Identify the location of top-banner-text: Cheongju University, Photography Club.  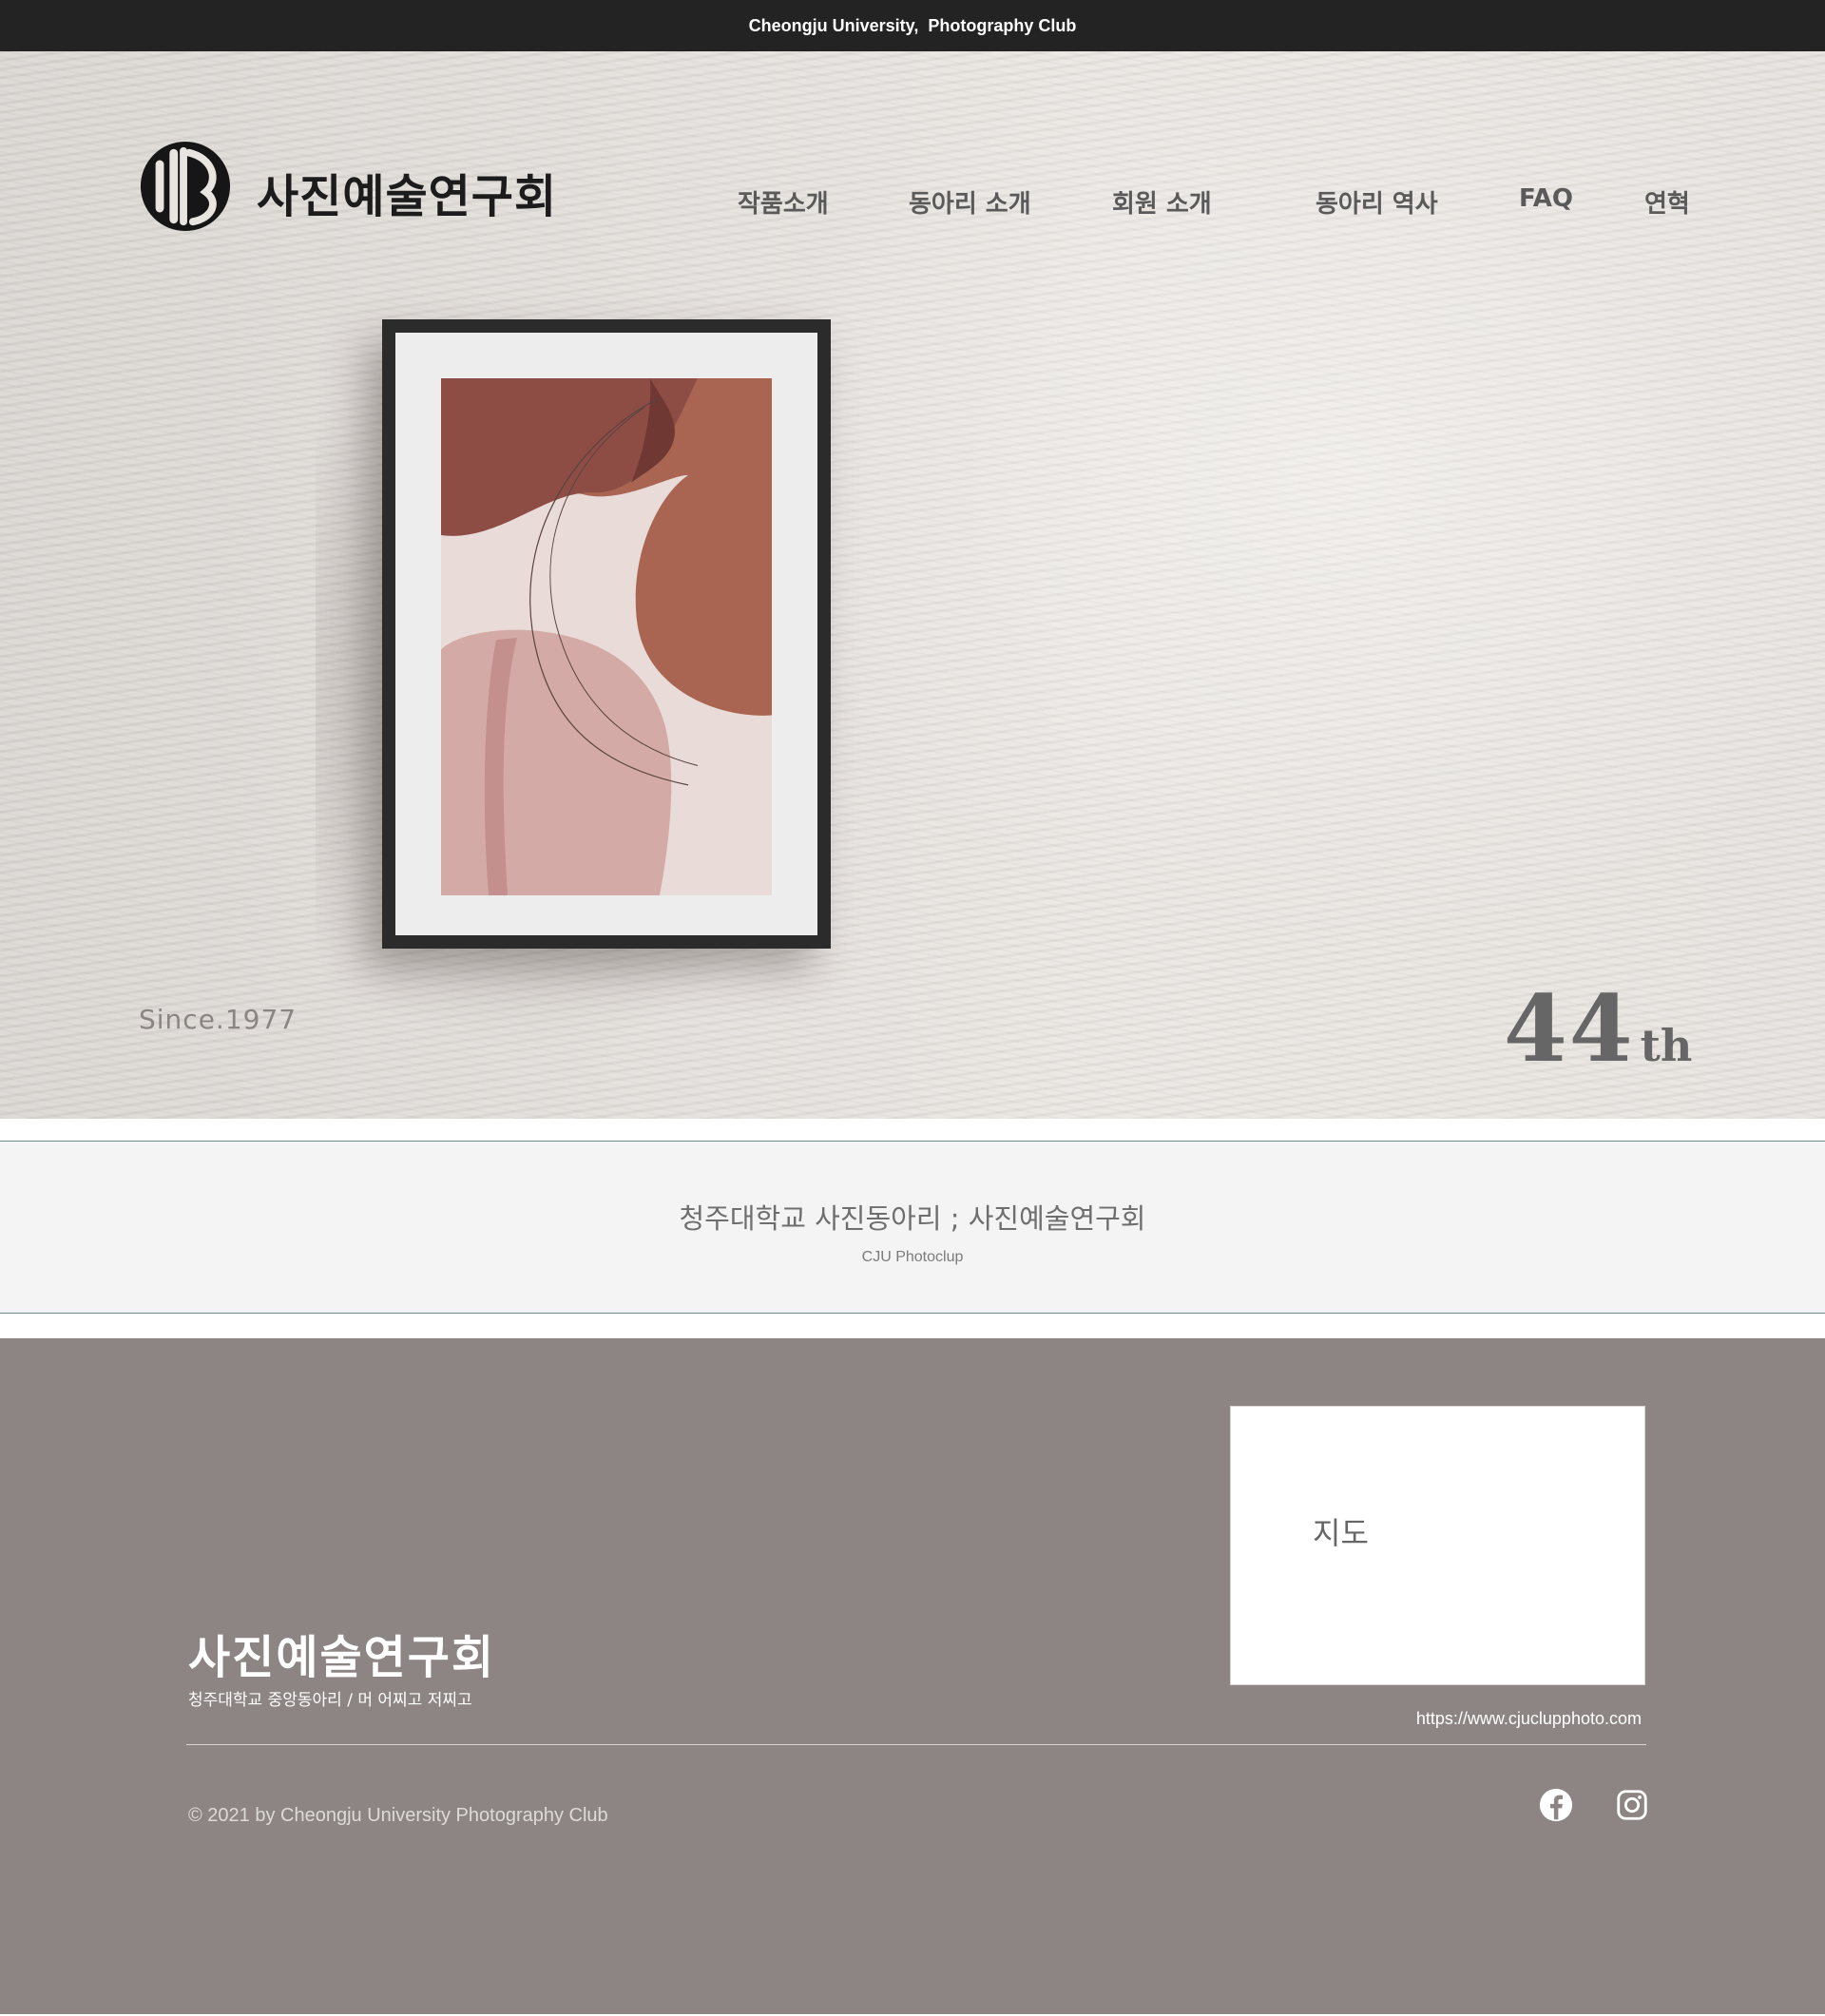
(912, 25).